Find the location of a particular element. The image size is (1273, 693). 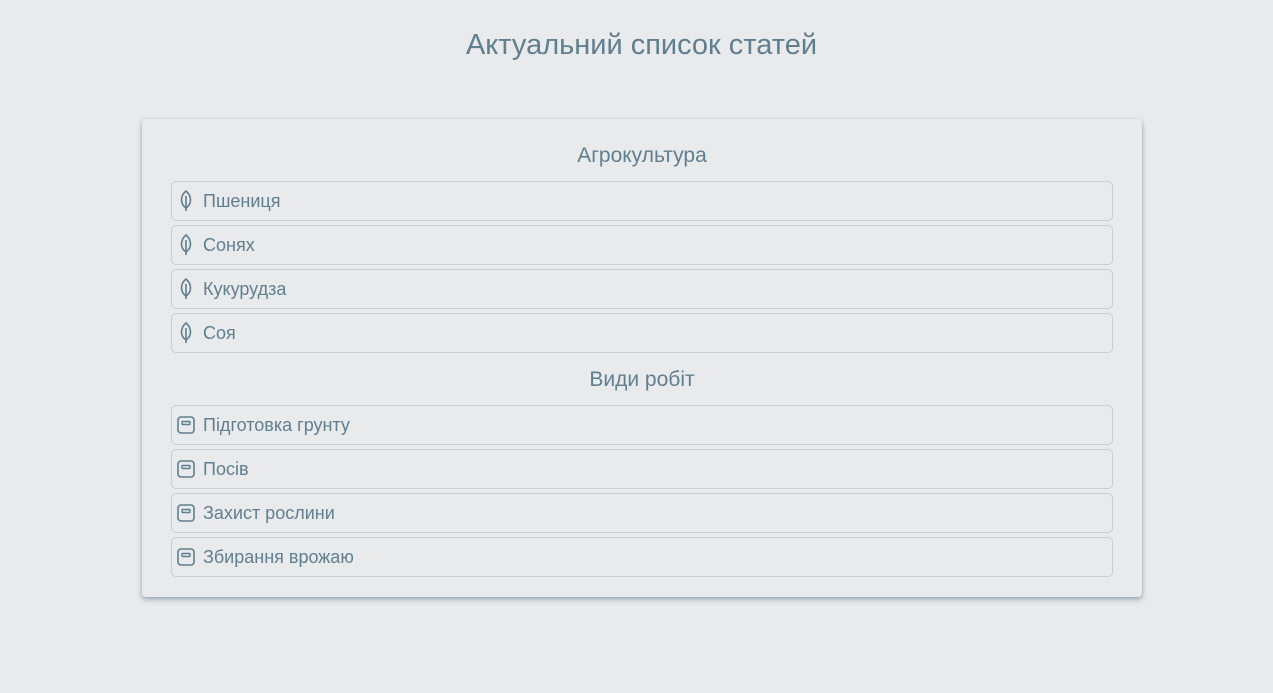

page-title: Актуальний список статей is located at coordinates (641, 45).